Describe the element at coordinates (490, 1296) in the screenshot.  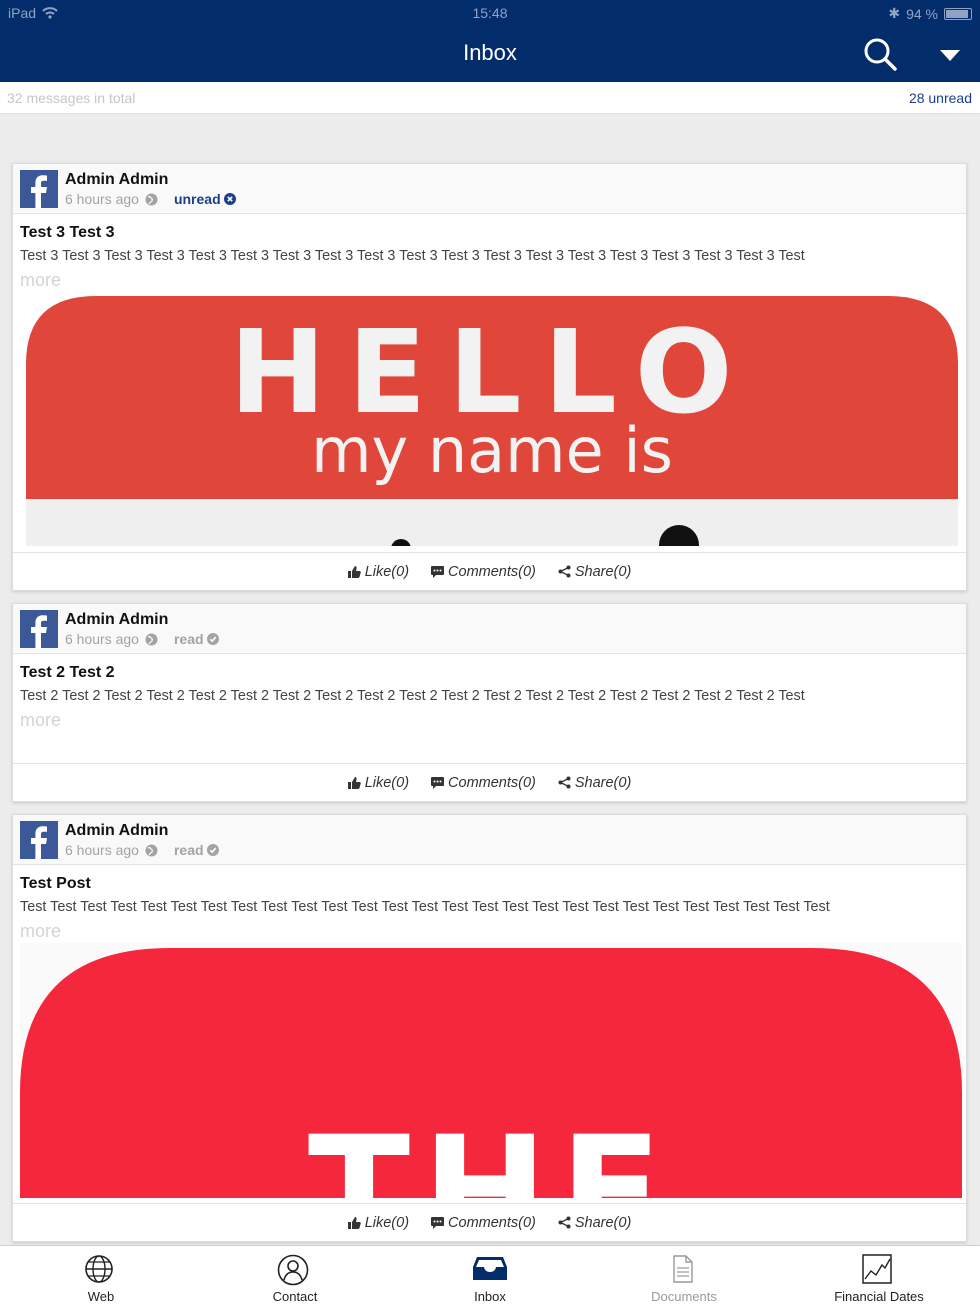
I see `tab-label: Inbox` at that location.